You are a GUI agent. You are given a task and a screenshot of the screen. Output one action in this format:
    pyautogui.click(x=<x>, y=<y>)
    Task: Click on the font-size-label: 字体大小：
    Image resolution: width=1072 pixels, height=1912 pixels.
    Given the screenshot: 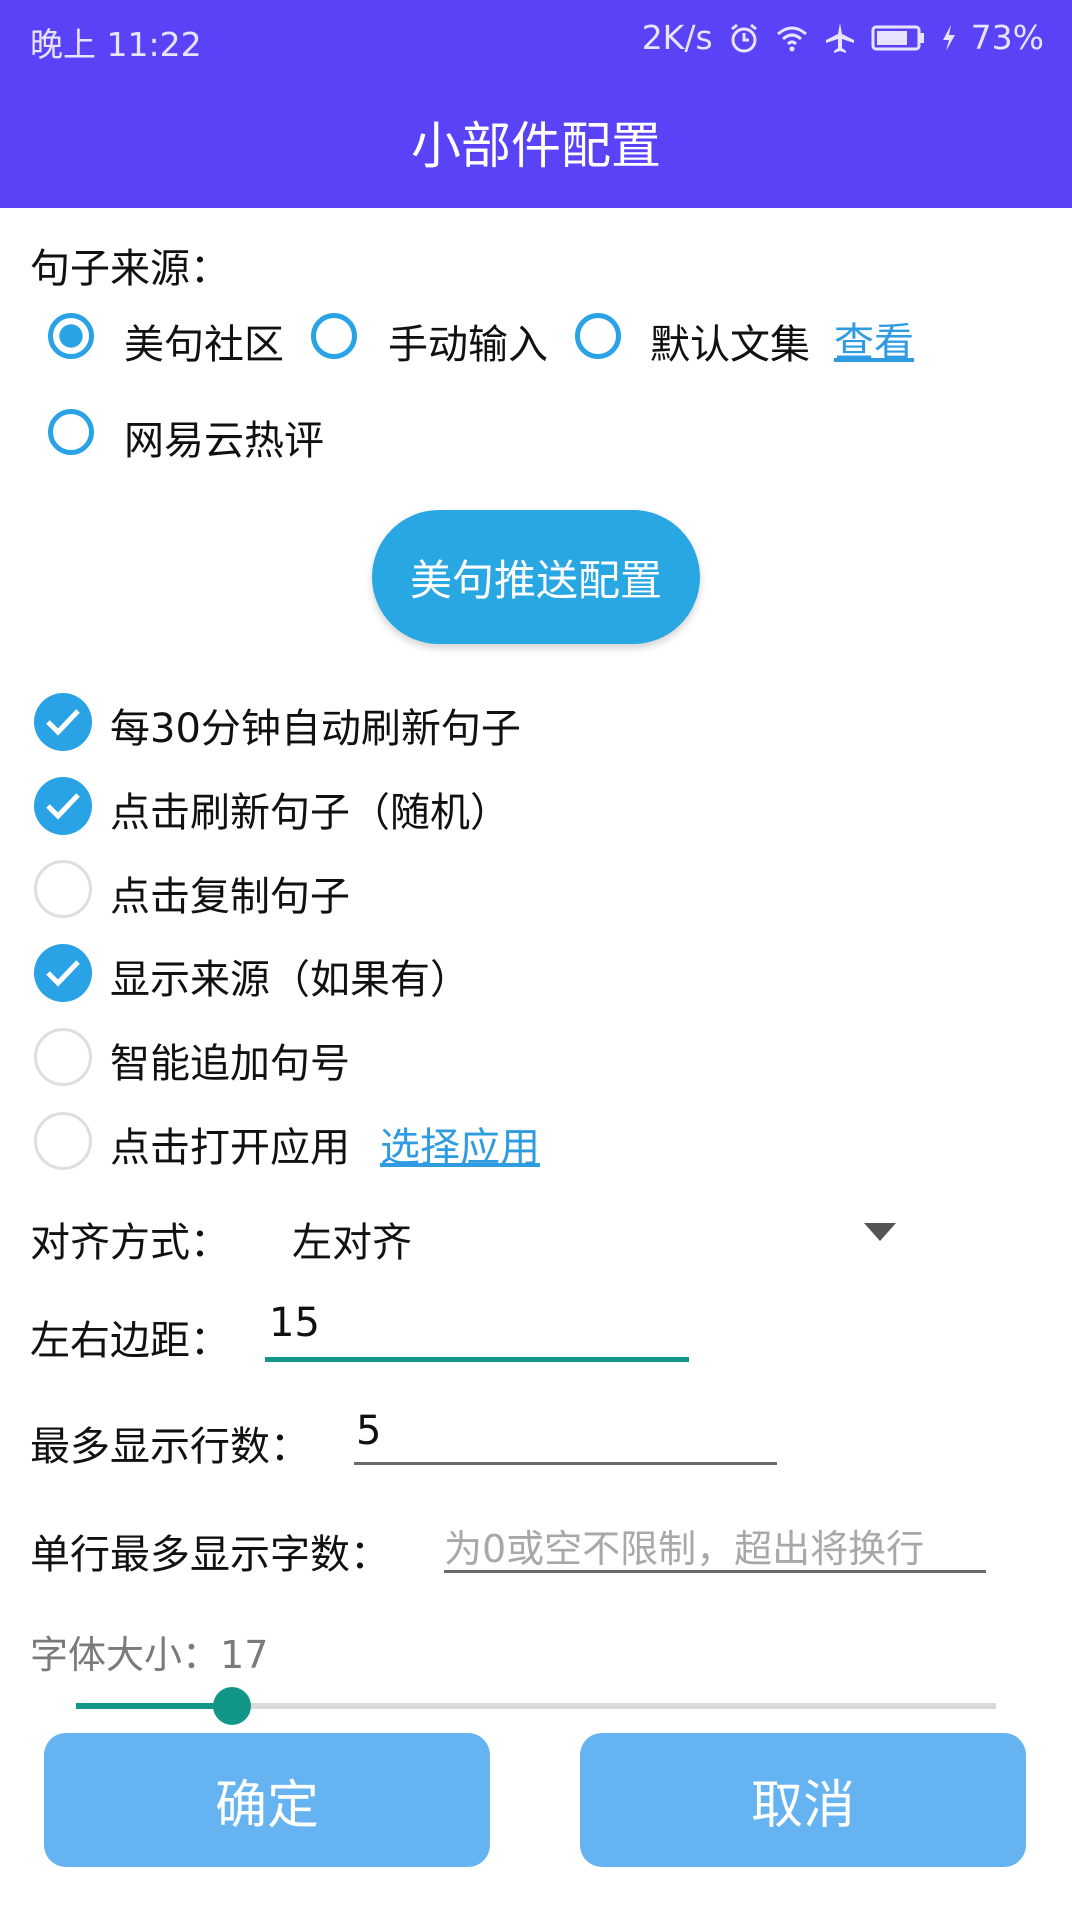 What is the action you would take?
    pyautogui.click(x=125, y=1655)
    